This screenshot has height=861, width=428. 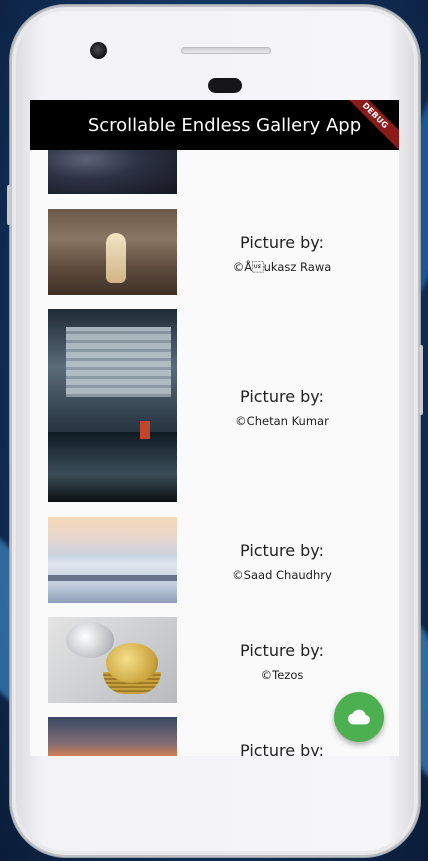 What do you see at coordinates (98, 50) in the screenshot?
I see `front-camera` at bounding box center [98, 50].